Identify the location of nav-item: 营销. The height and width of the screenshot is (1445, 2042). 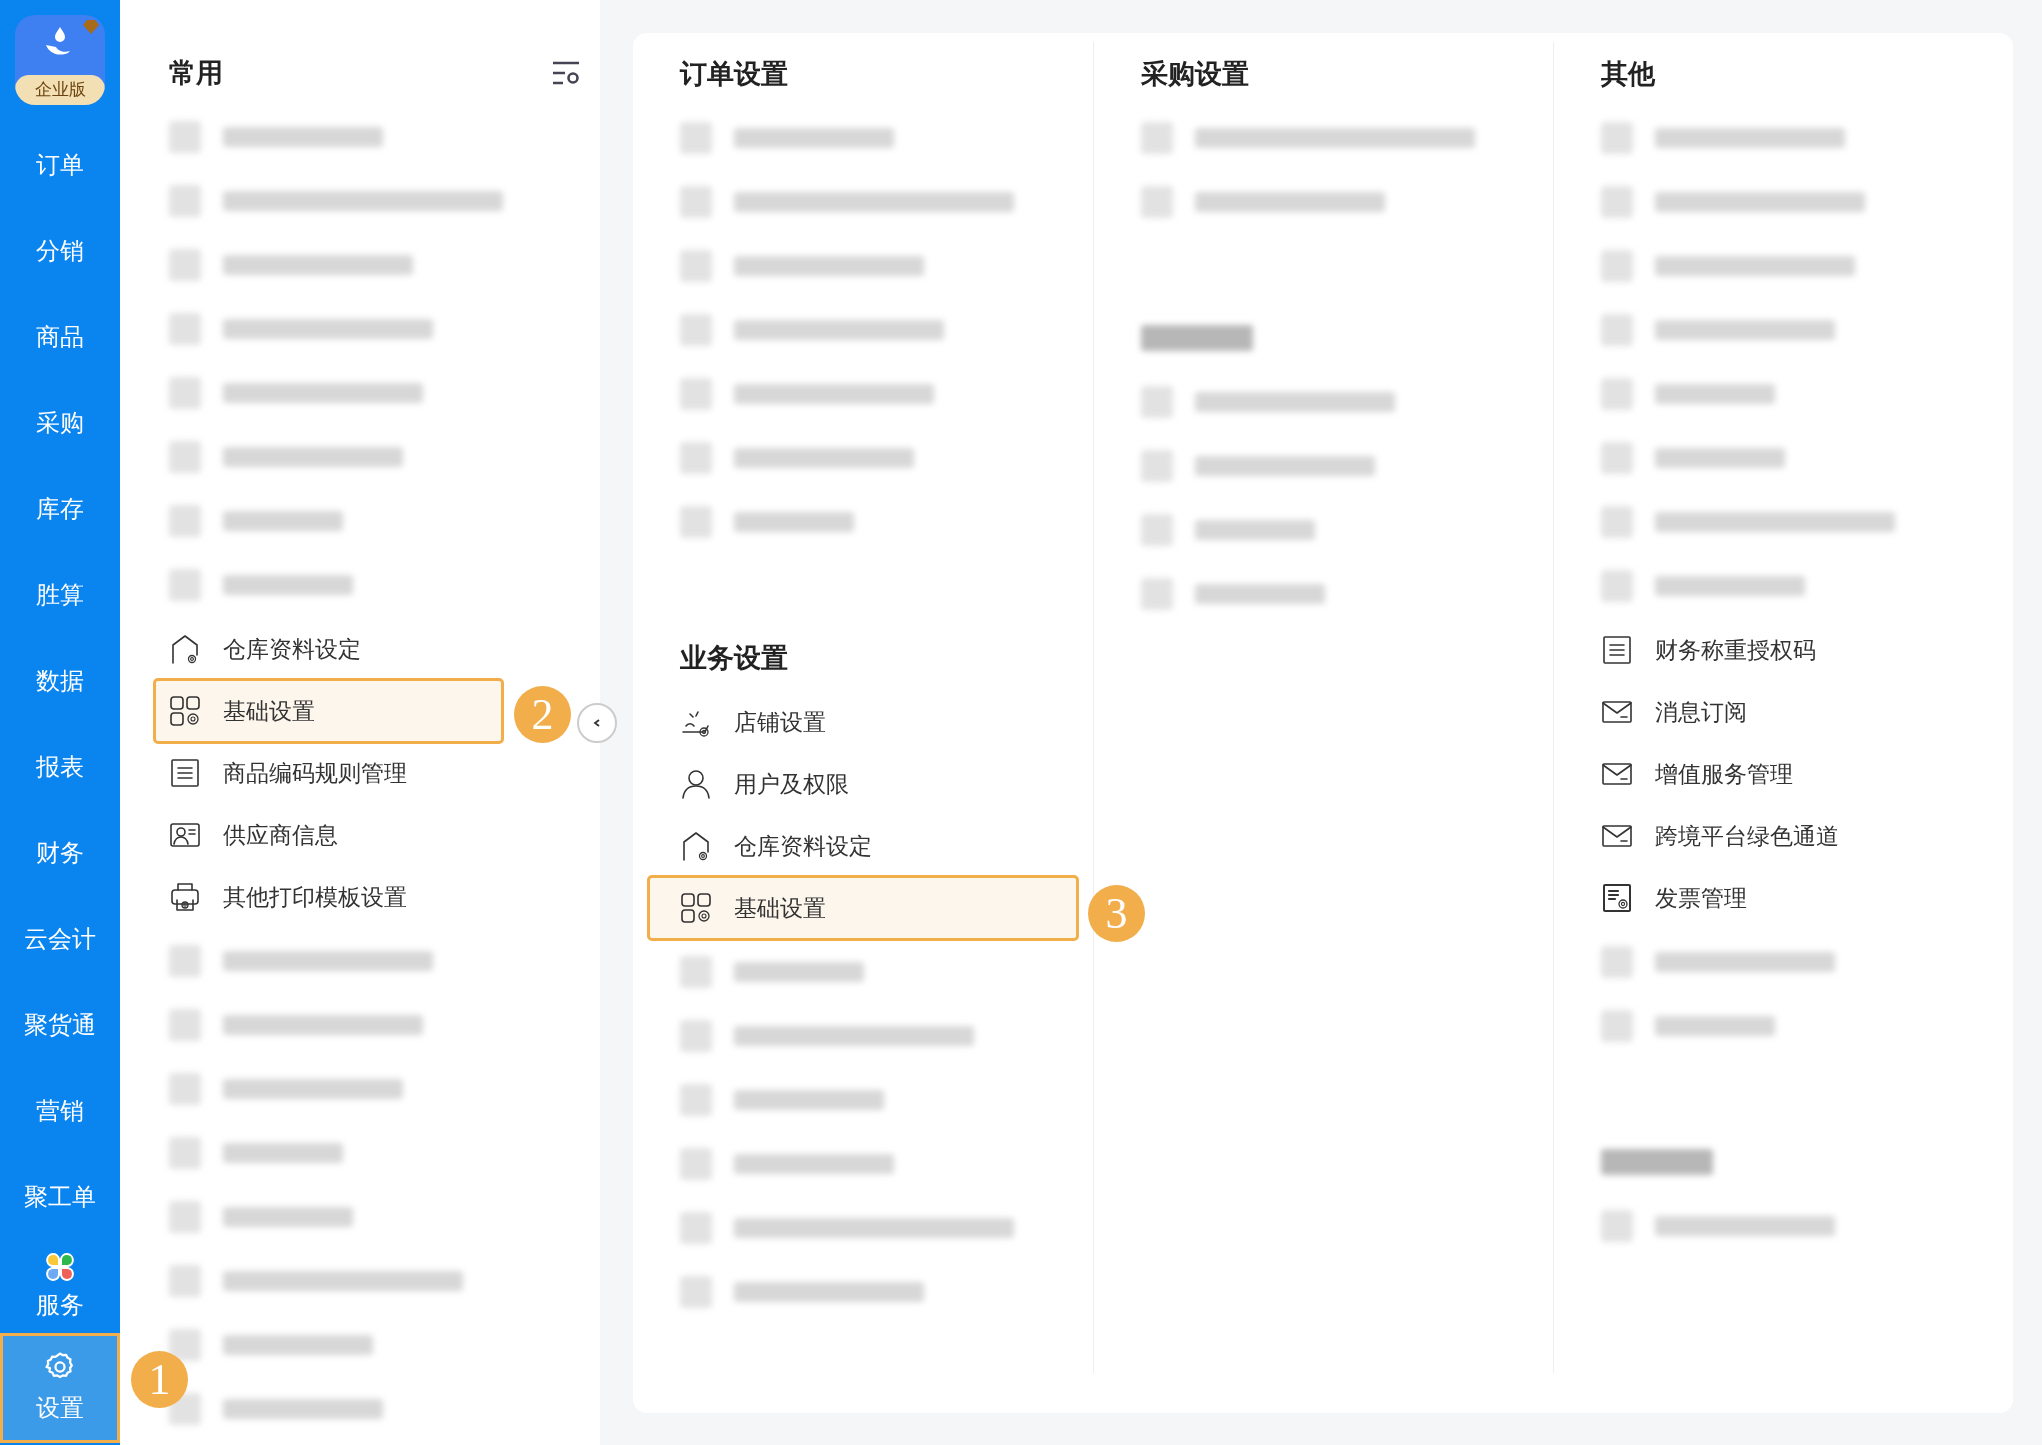
(60, 1111).